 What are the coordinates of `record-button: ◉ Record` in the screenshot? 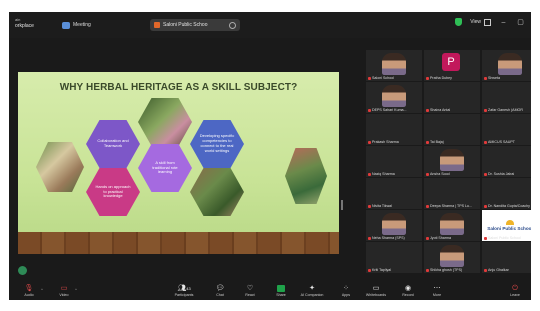 It's located at (408, 291).